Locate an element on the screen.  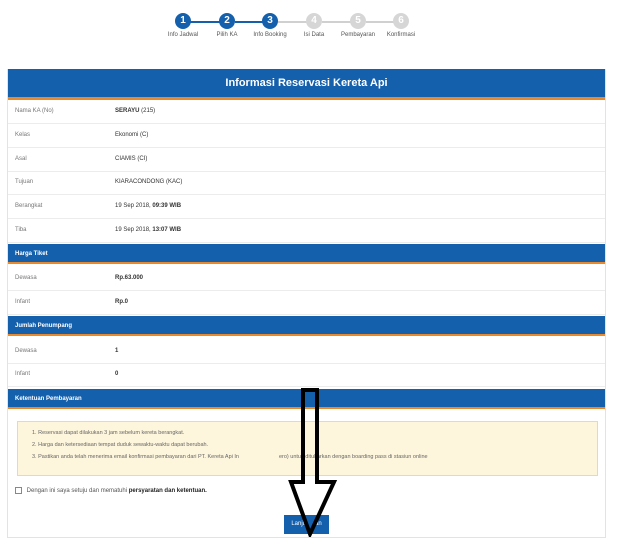
info-row-train-name: Nama KA (No) SERAYU (215) is located at coordinates (306, 112).